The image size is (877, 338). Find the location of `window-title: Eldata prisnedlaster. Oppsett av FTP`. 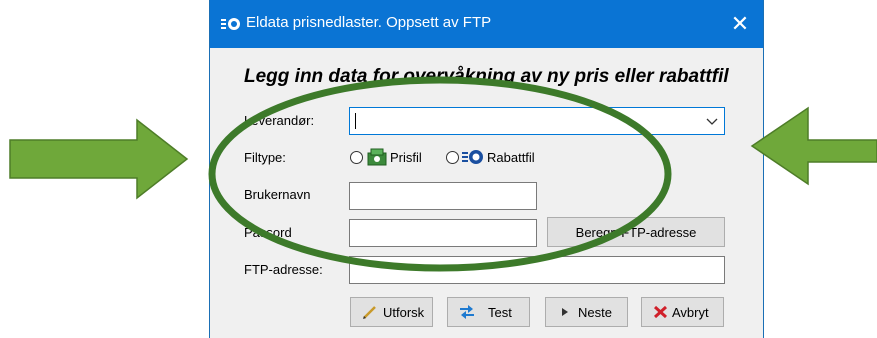

window-title: Eldata prisnedlaster. Oppsett av FTP is located at coordinates (369, 22).